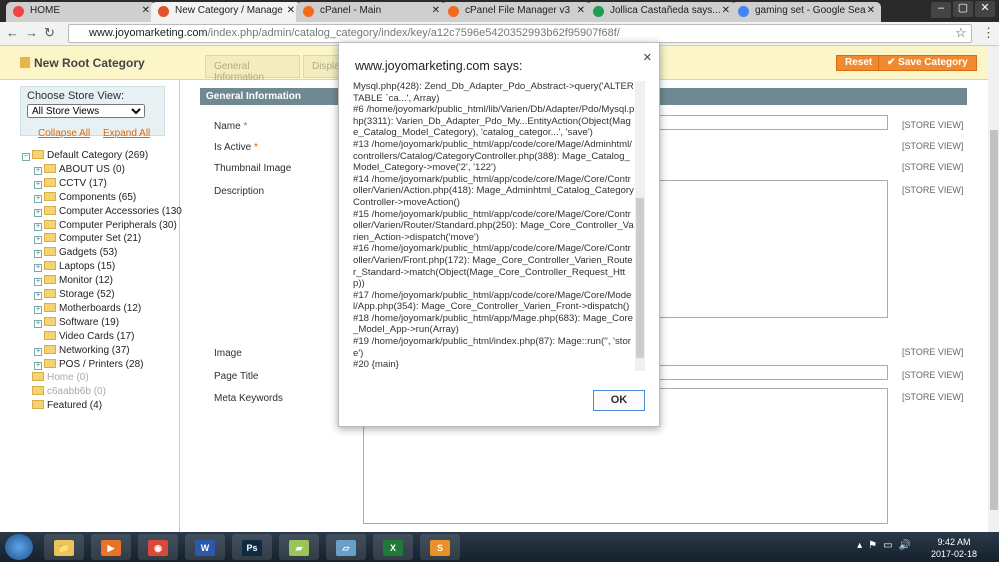  What do you see at coordinates (126, 133) in the screenshot?
I see `expand-all-link: Expand All` at bounding box center [126, 133].